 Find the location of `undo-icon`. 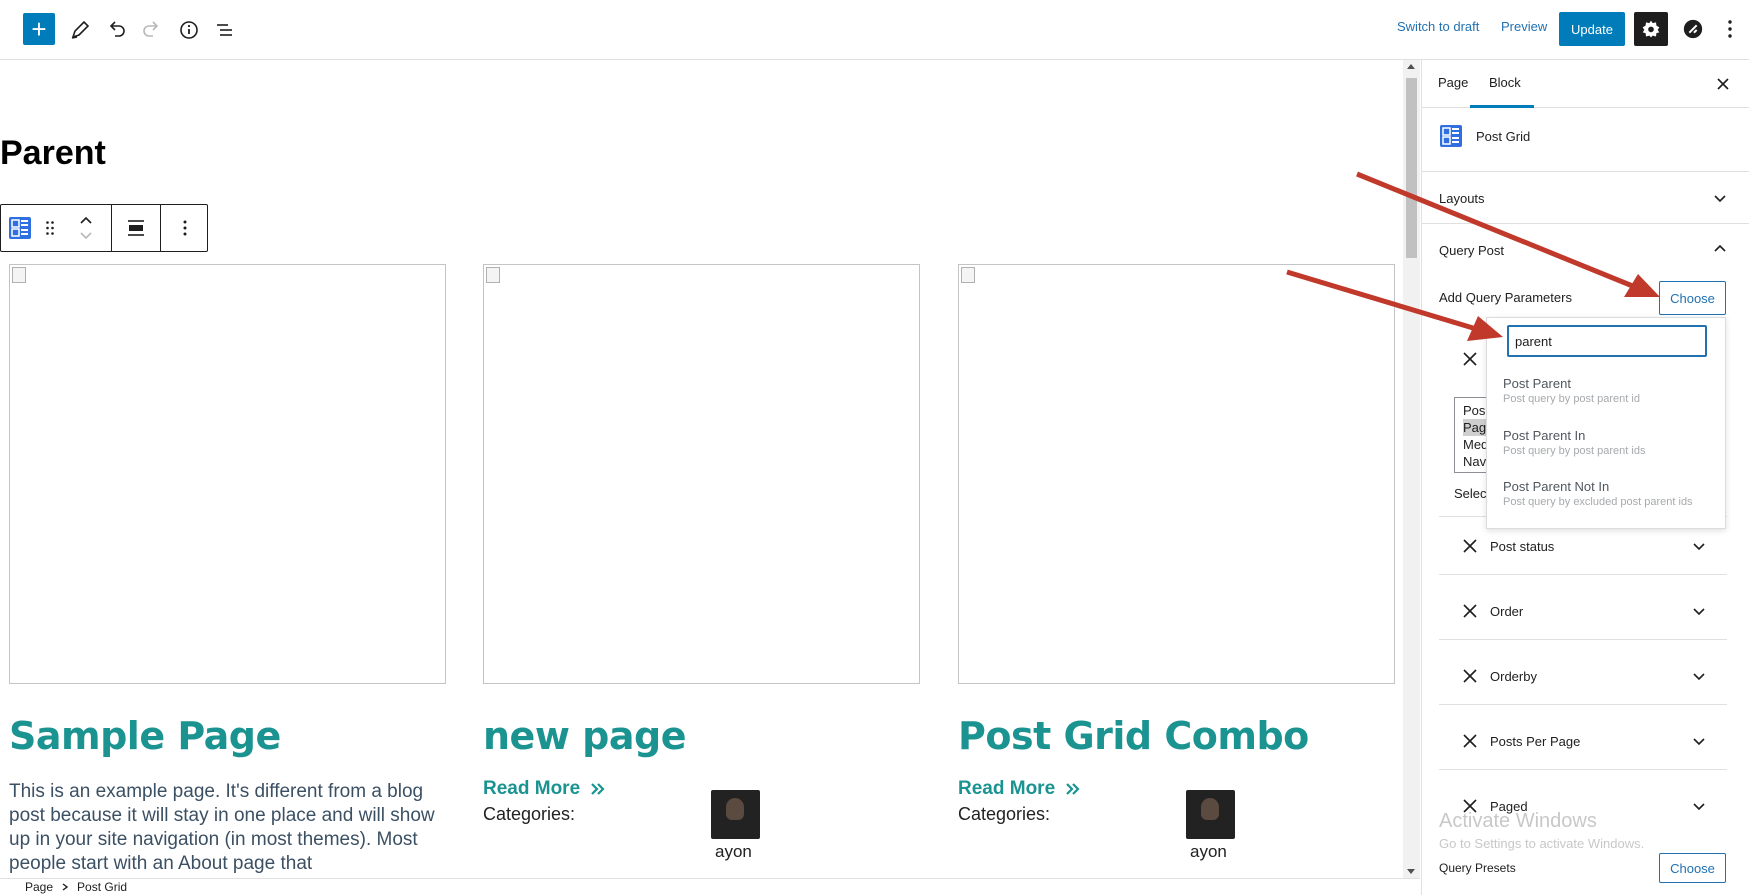

undo-icon is located at coordinates (117, 29).